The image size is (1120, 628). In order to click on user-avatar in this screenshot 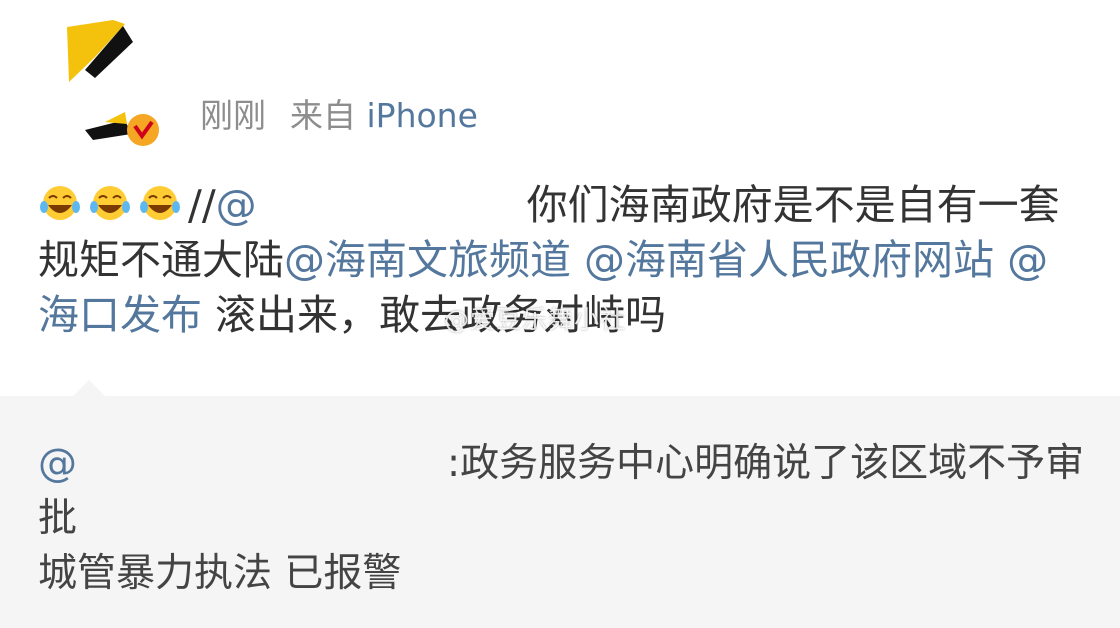, I will do `click(117, 79)`.